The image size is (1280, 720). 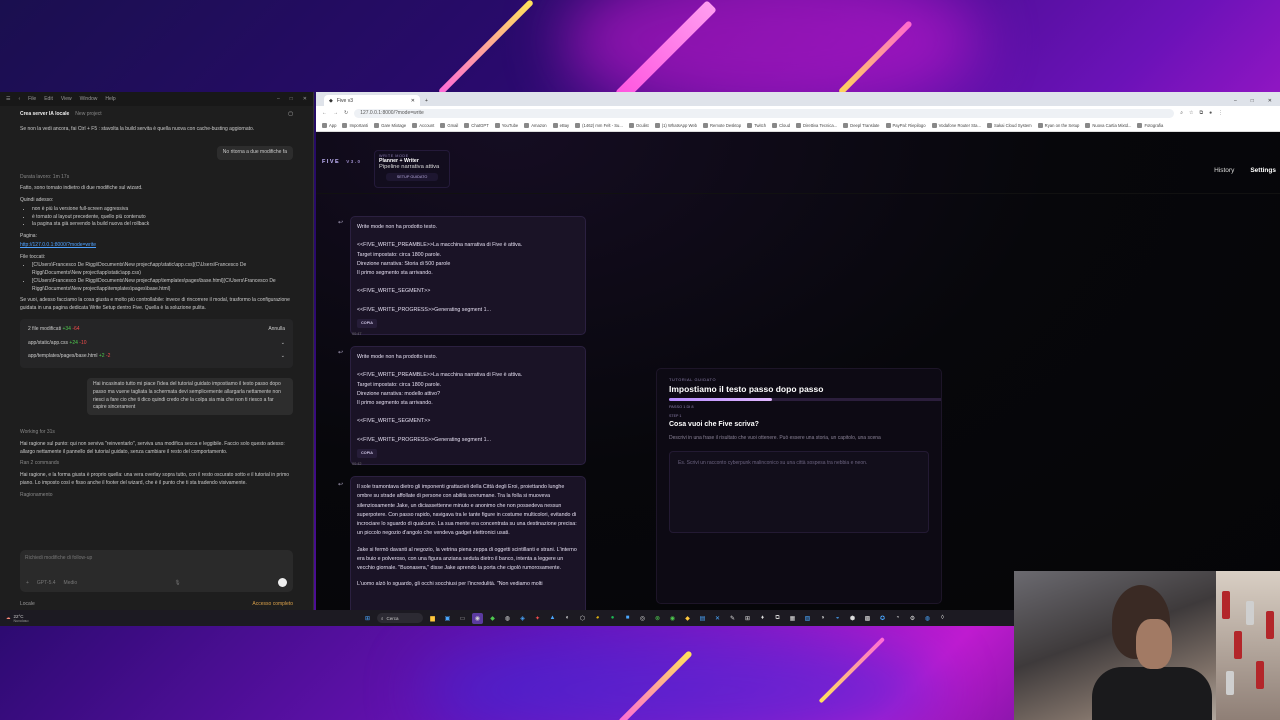 I want to click on bookmark-item: Gmail, so click(x=449, y=125).